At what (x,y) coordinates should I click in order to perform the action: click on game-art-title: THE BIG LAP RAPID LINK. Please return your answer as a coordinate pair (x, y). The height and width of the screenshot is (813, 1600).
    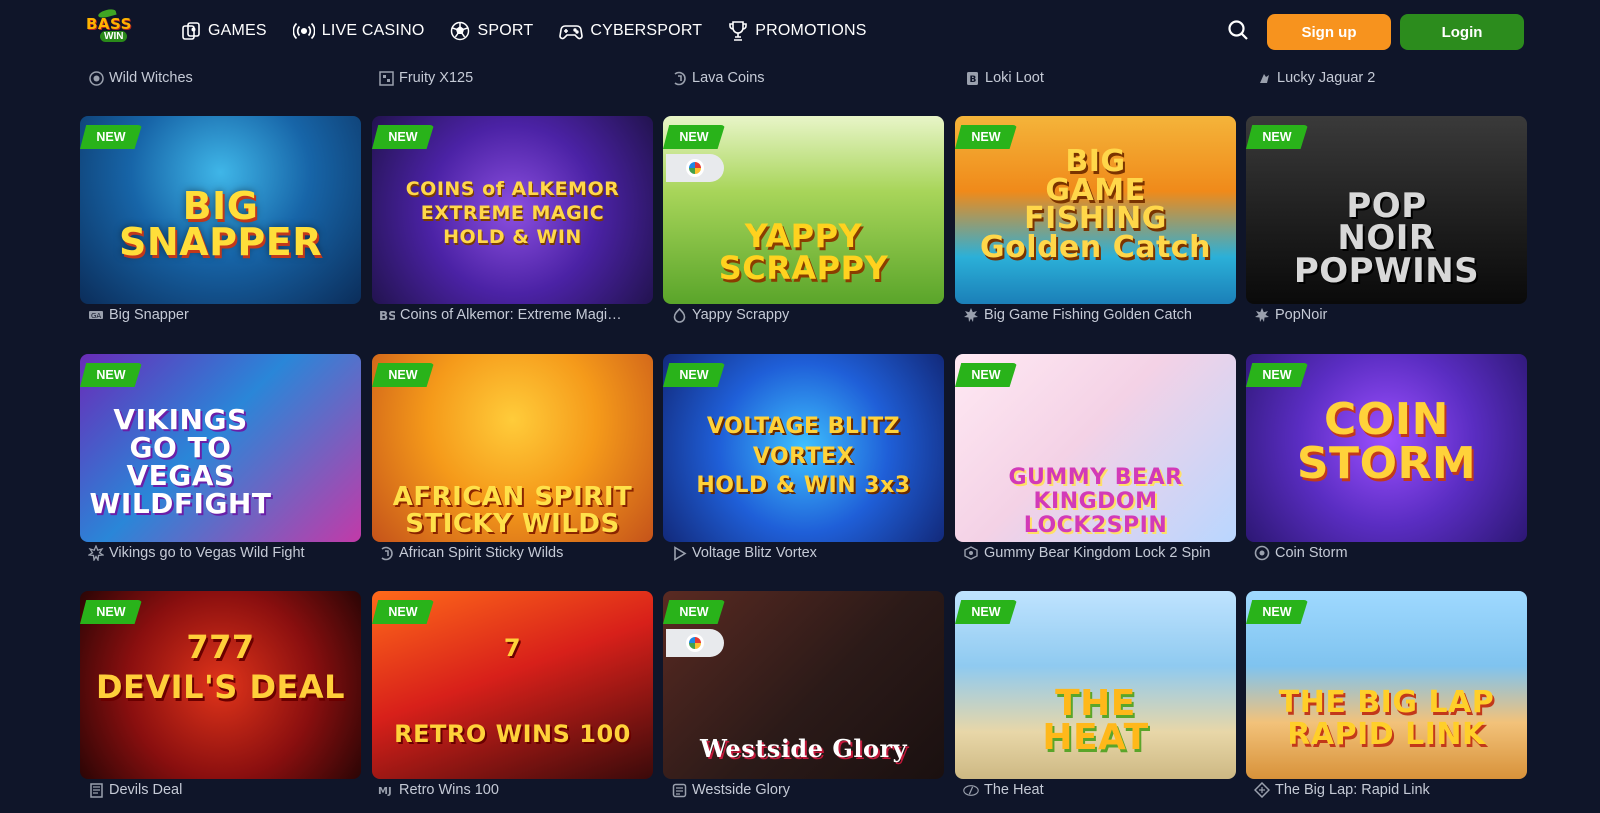
    Looking at the image, I should click on (1386, 718).